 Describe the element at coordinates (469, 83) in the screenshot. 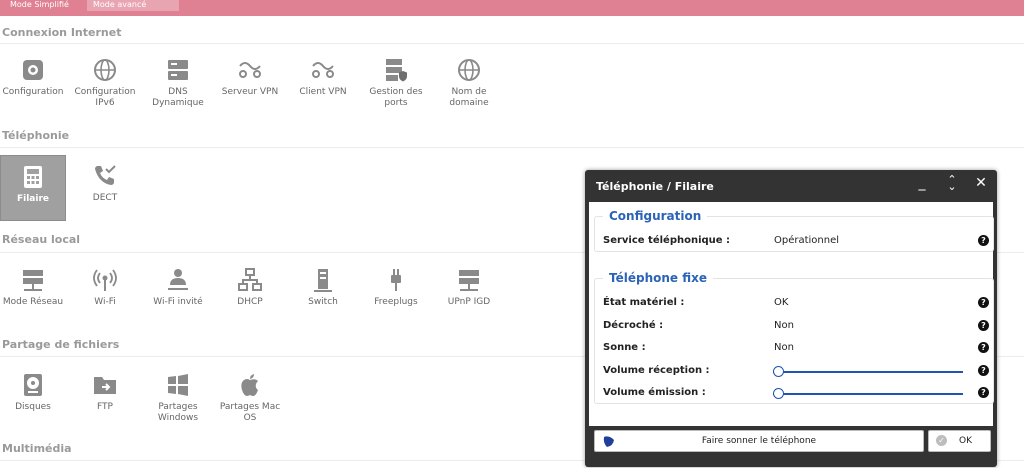

I see `tile-nom-de-domaine: Nom de domaine` at that location.